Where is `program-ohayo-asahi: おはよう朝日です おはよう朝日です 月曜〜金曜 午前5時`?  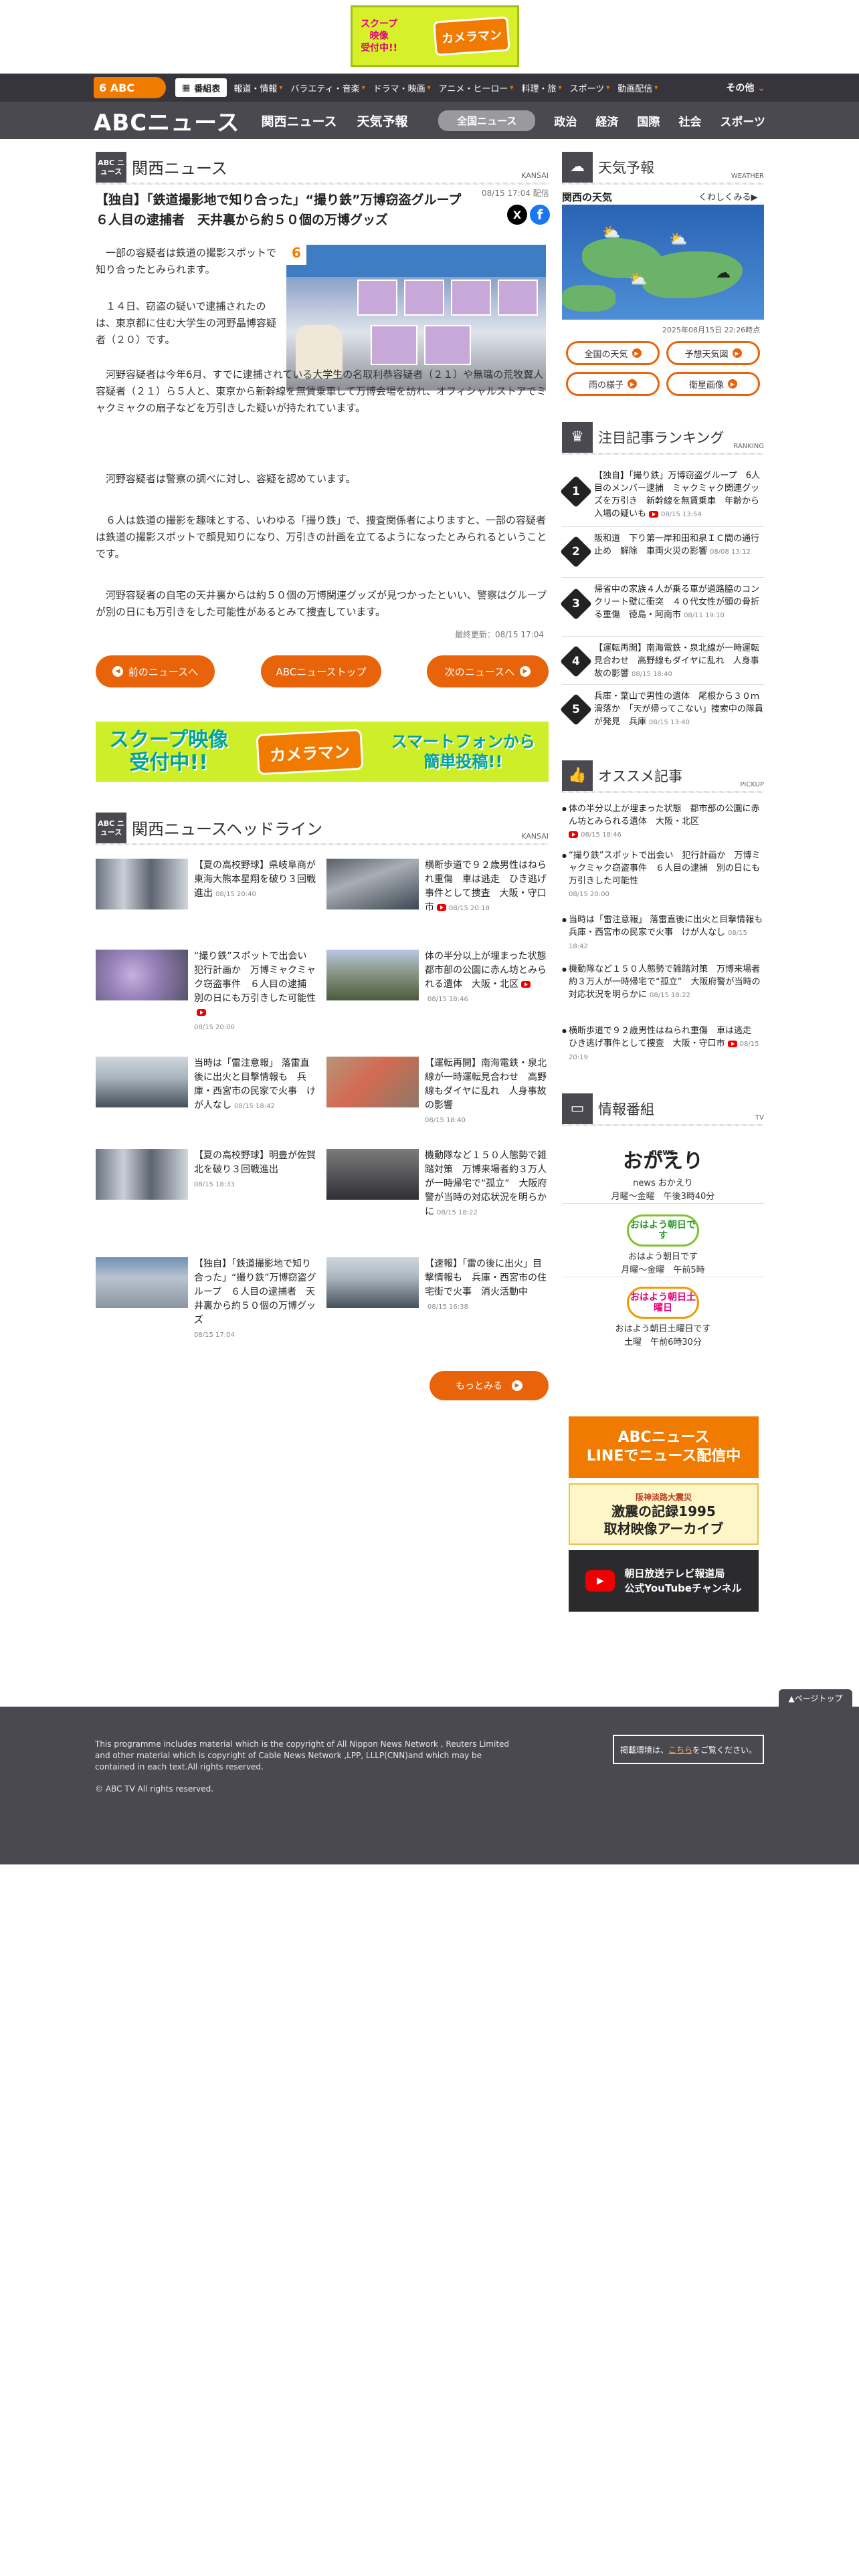 program-ohayo-asahi: おはよう朝日です おはよう朝日です 月曜〜金曜 午前5時 is located at coordinates (663, 1244).